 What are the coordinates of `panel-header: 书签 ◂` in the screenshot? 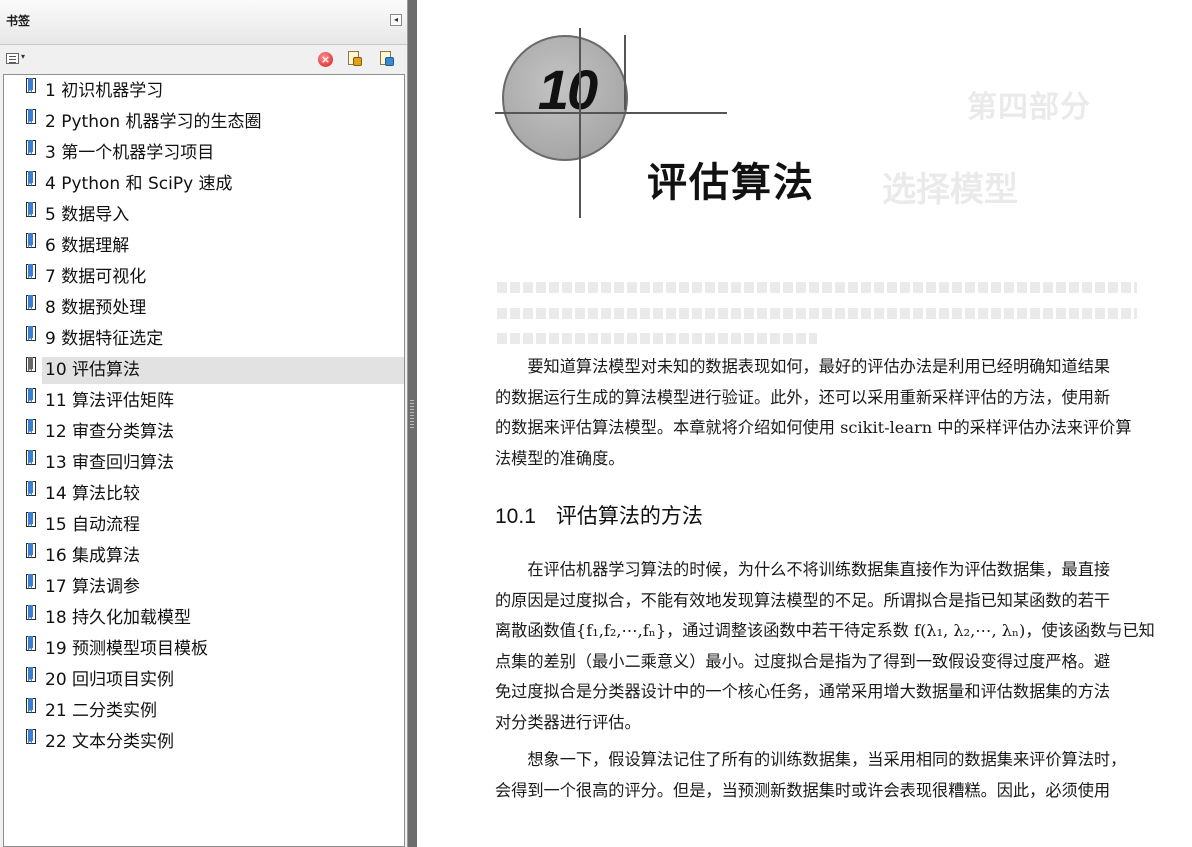 It's located at (203, 22).